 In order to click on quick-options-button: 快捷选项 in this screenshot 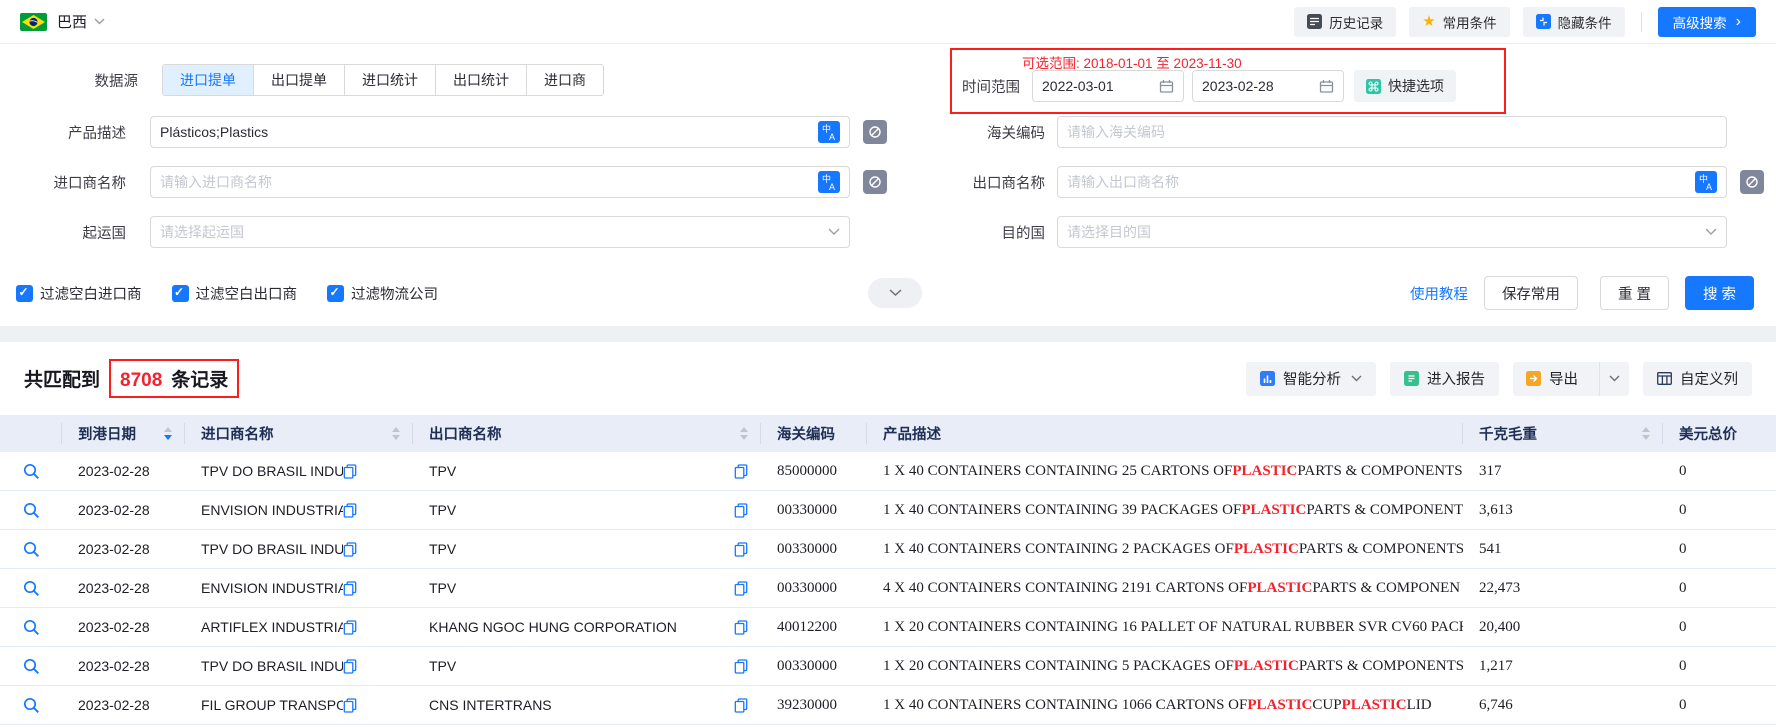, I will do `click(1405, 86)`.